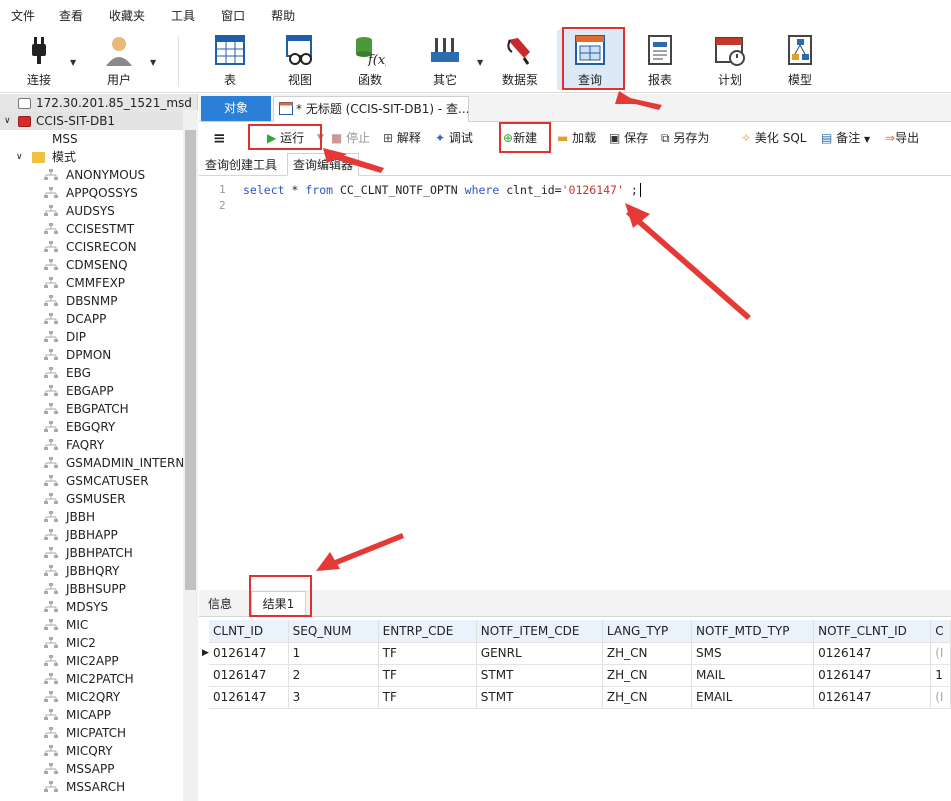  Describe the element at coordinates (902, 138) in the screenshot. I see `export-button: ⇒导出` at that location.